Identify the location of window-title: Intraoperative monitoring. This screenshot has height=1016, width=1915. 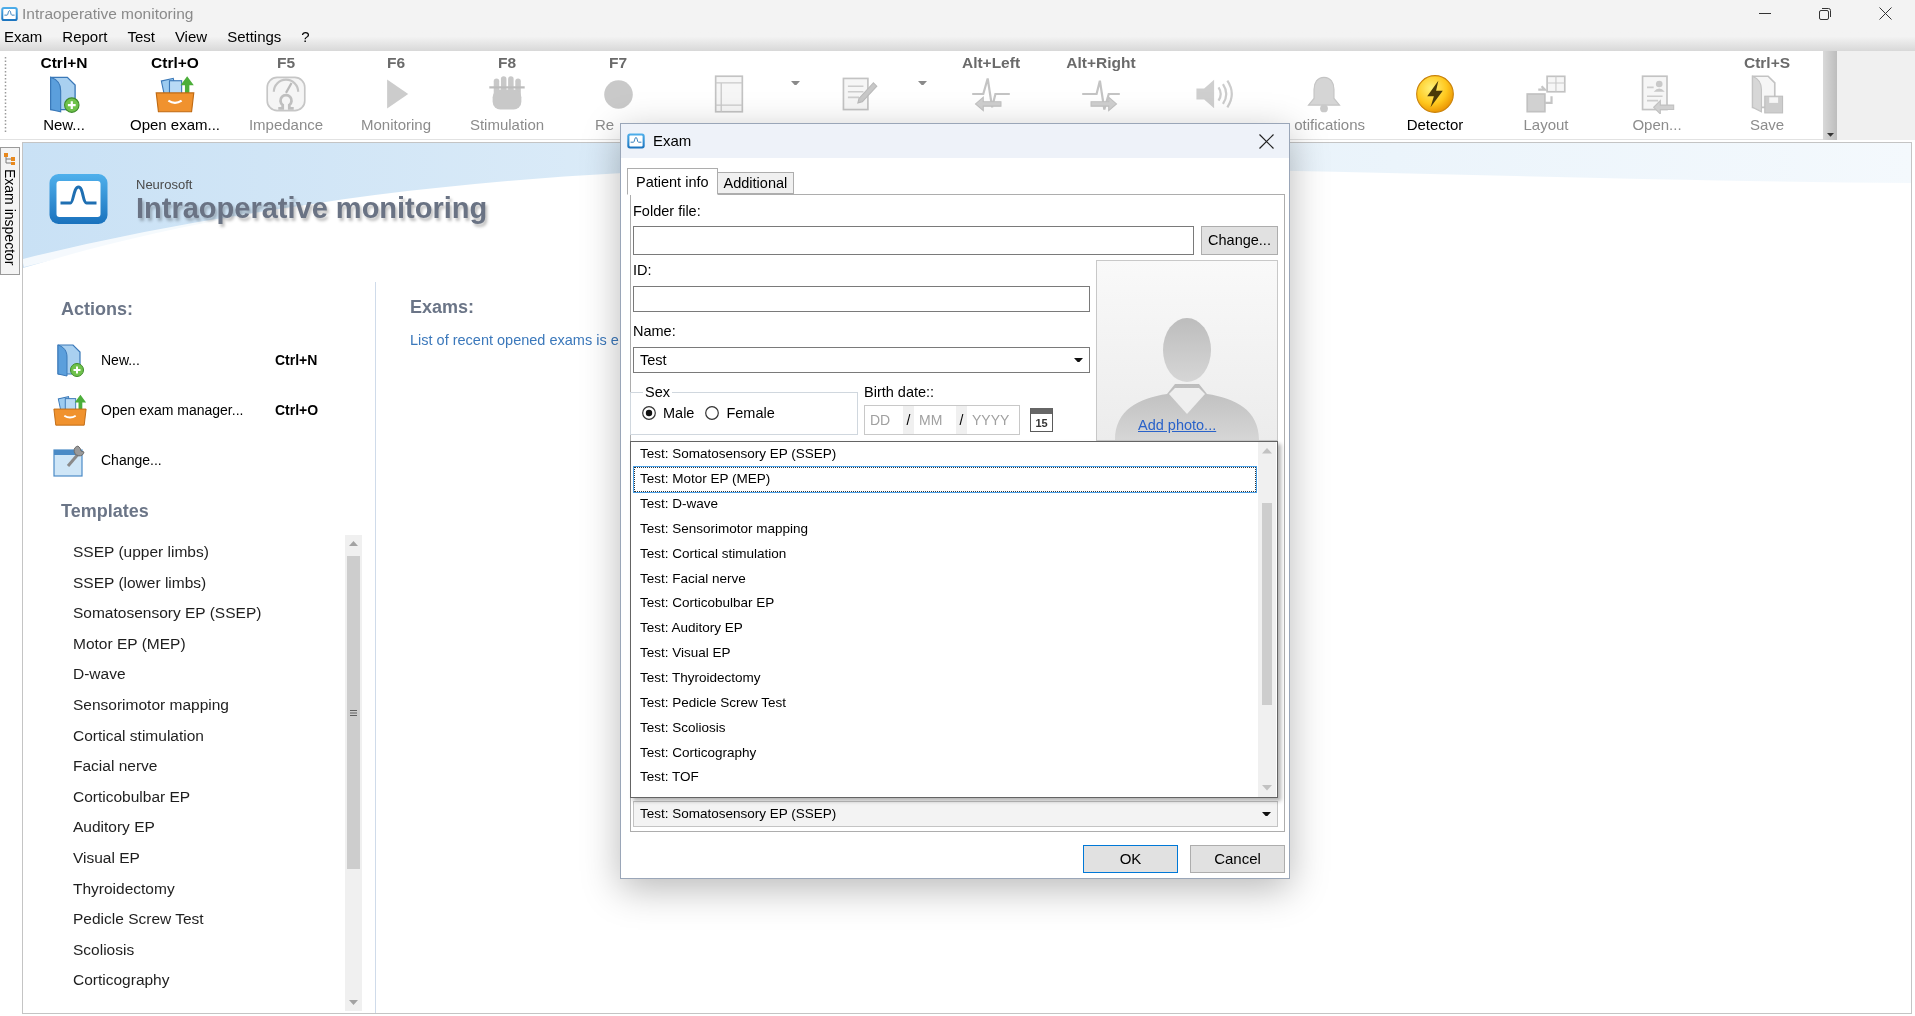
(108, 13).